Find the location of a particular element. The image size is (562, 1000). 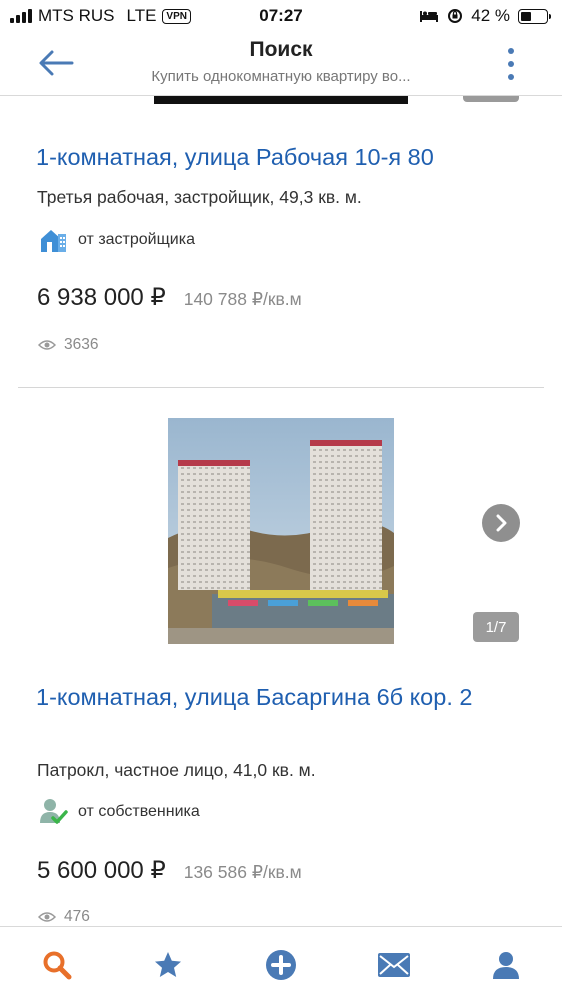

verified-owner-icon is located at coordinates (54, 811).